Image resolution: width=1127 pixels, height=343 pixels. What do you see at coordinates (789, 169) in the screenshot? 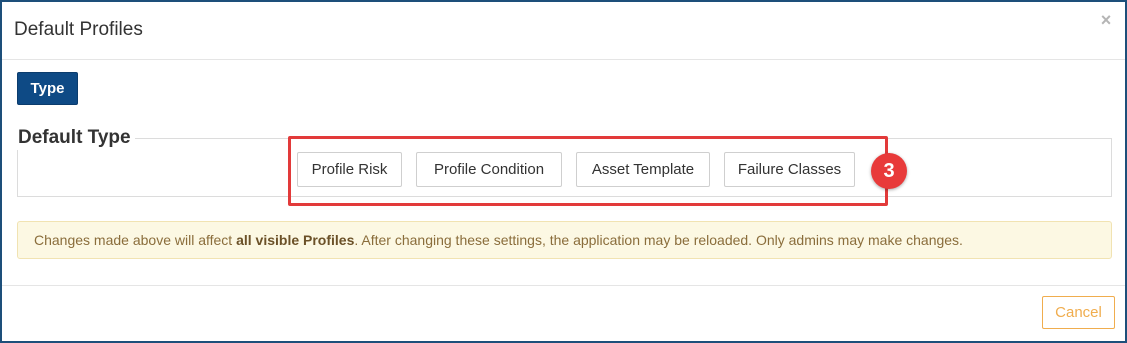
I see `failure-classes-button: Failure Classes` at bounding box center [789, 169].